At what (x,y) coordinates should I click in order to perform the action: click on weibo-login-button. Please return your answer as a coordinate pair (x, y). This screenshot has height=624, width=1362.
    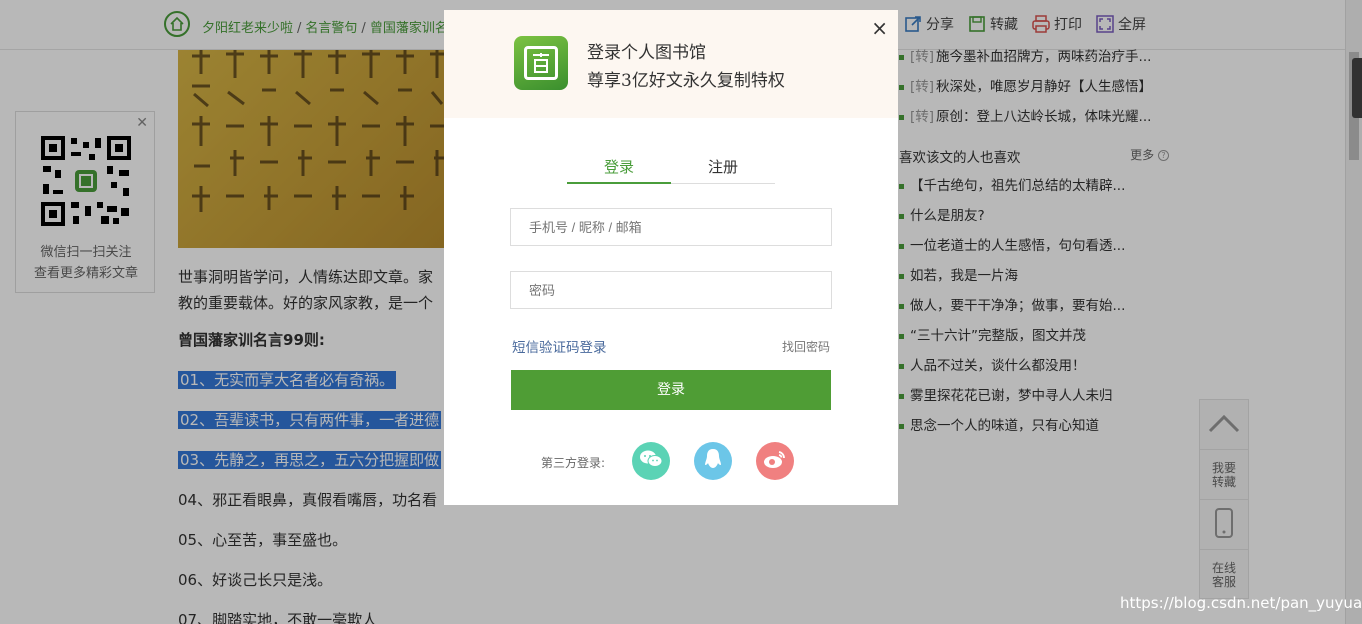
    Looking at the image, I should click on (775, 461).